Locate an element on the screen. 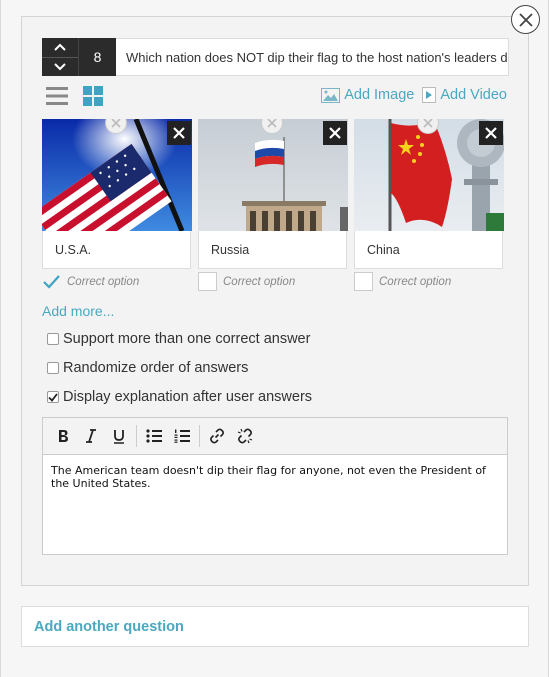 This screenshot has width=549, height=677. list-view-button is located at coordinates (57, 96).